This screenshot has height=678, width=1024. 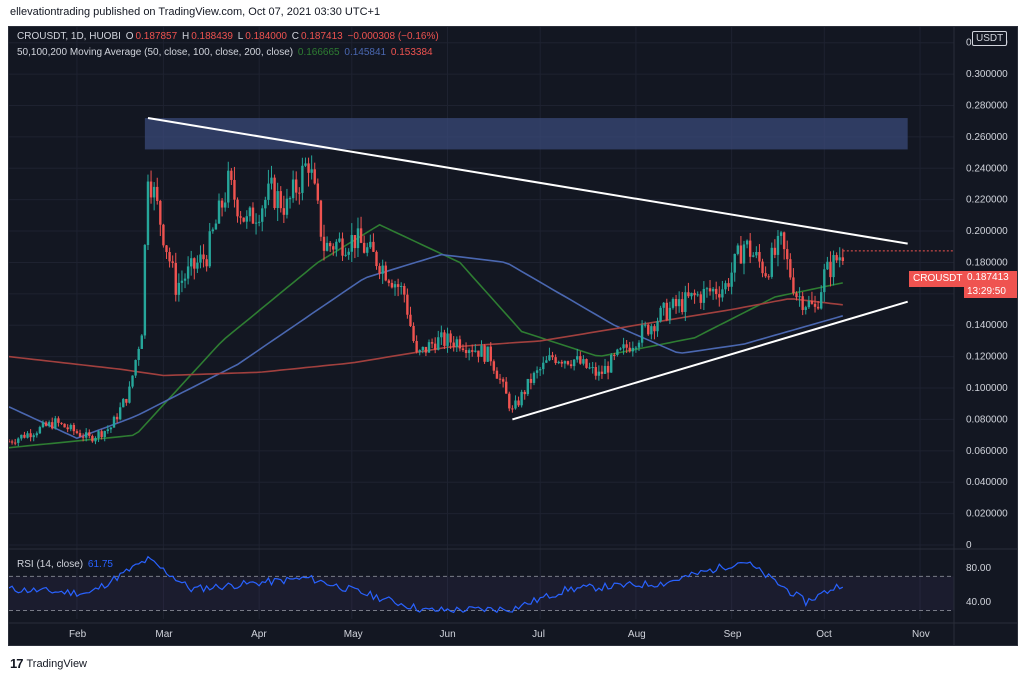 I want to click on currency-badge: USDT, so click(x=990, y=38).